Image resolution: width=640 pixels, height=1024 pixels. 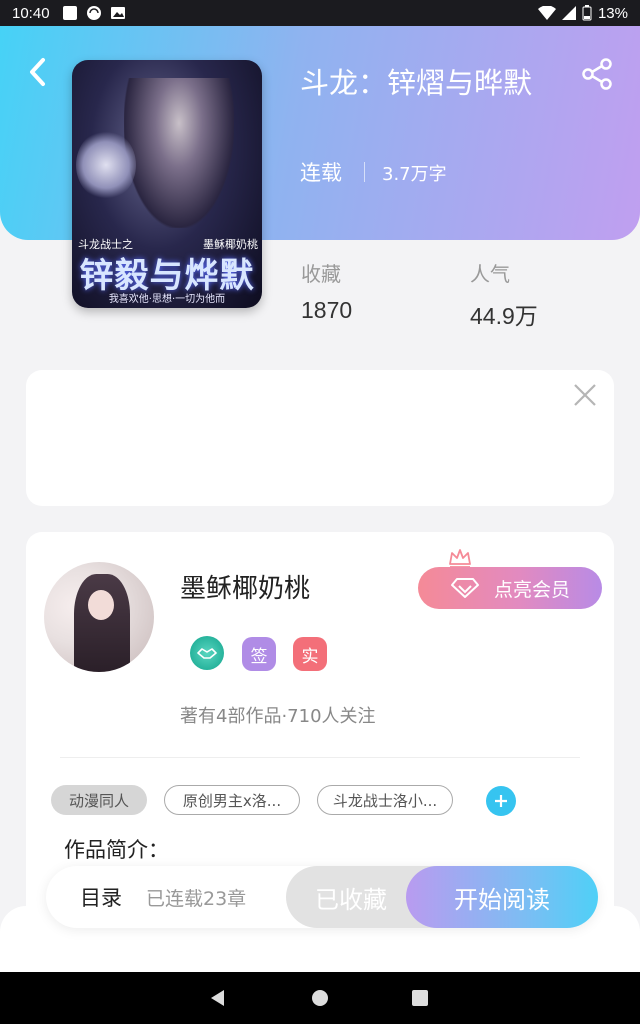 What do you see at coordinates (585, 395) in the screenshot?
I see `close-icon` at bounding box center [585, 395].